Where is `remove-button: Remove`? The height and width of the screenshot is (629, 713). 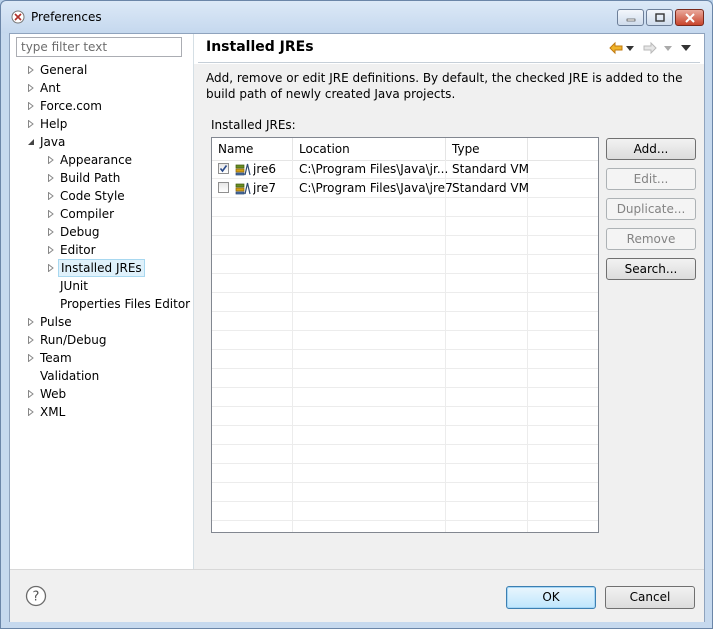 remove-button: Remove is located at coordinates (651, 239).